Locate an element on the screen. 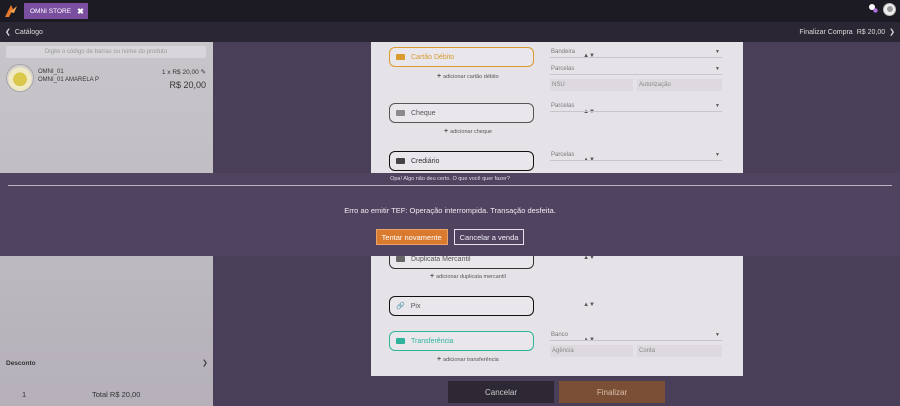 Image resolution: width=900 pixels, height=406 pixels. cart-footer: 1 Total R$ 20,00 is located at coordinates (106, 394).